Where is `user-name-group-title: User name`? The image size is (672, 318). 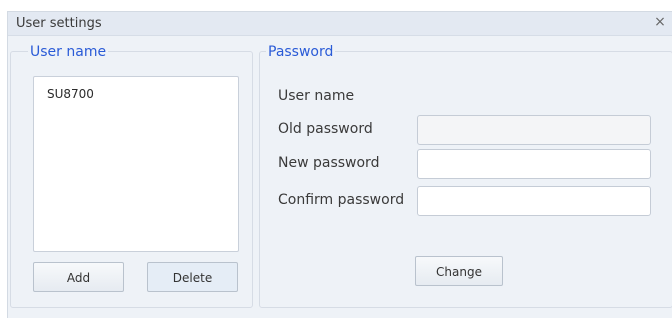
user-name-group-title: User name is located at coordinates (68, 52).